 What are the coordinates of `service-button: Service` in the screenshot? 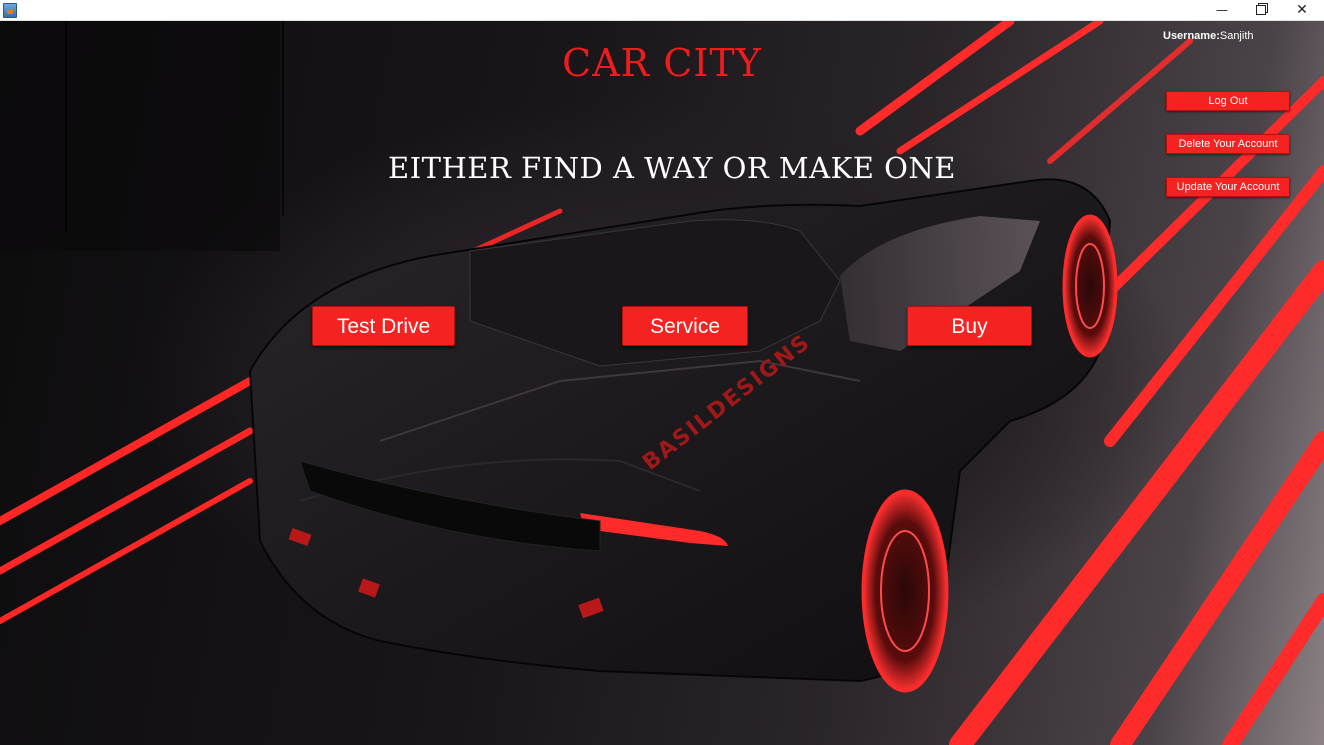 It's located at (685, 326).